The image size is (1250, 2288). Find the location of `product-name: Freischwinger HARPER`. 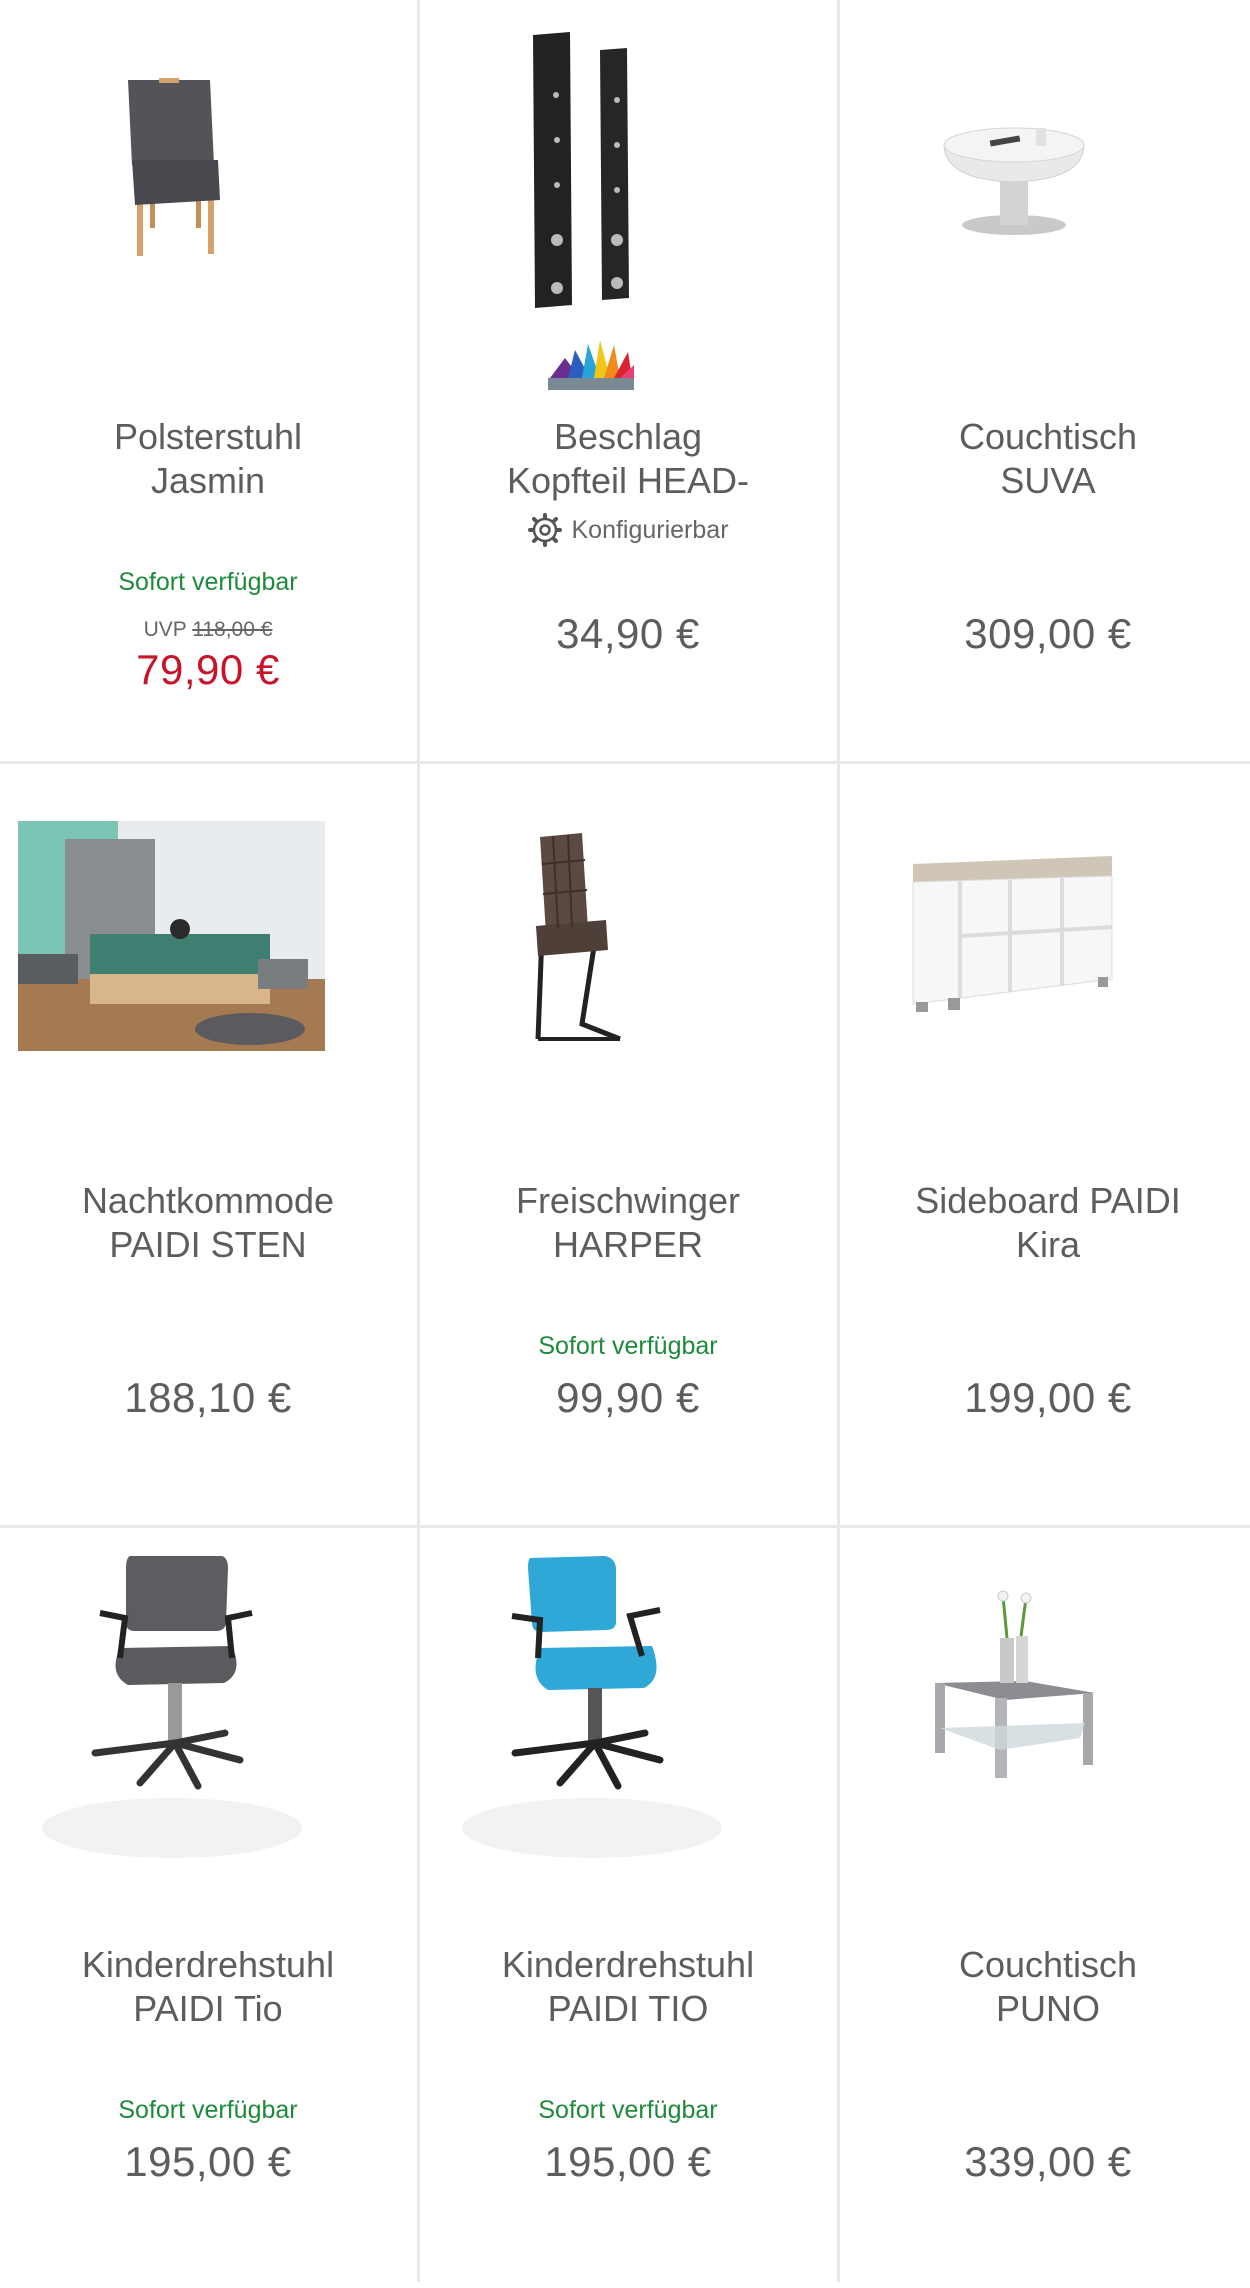

product-name: Freischwinger HARPER is located at coordinates (628, 1223).